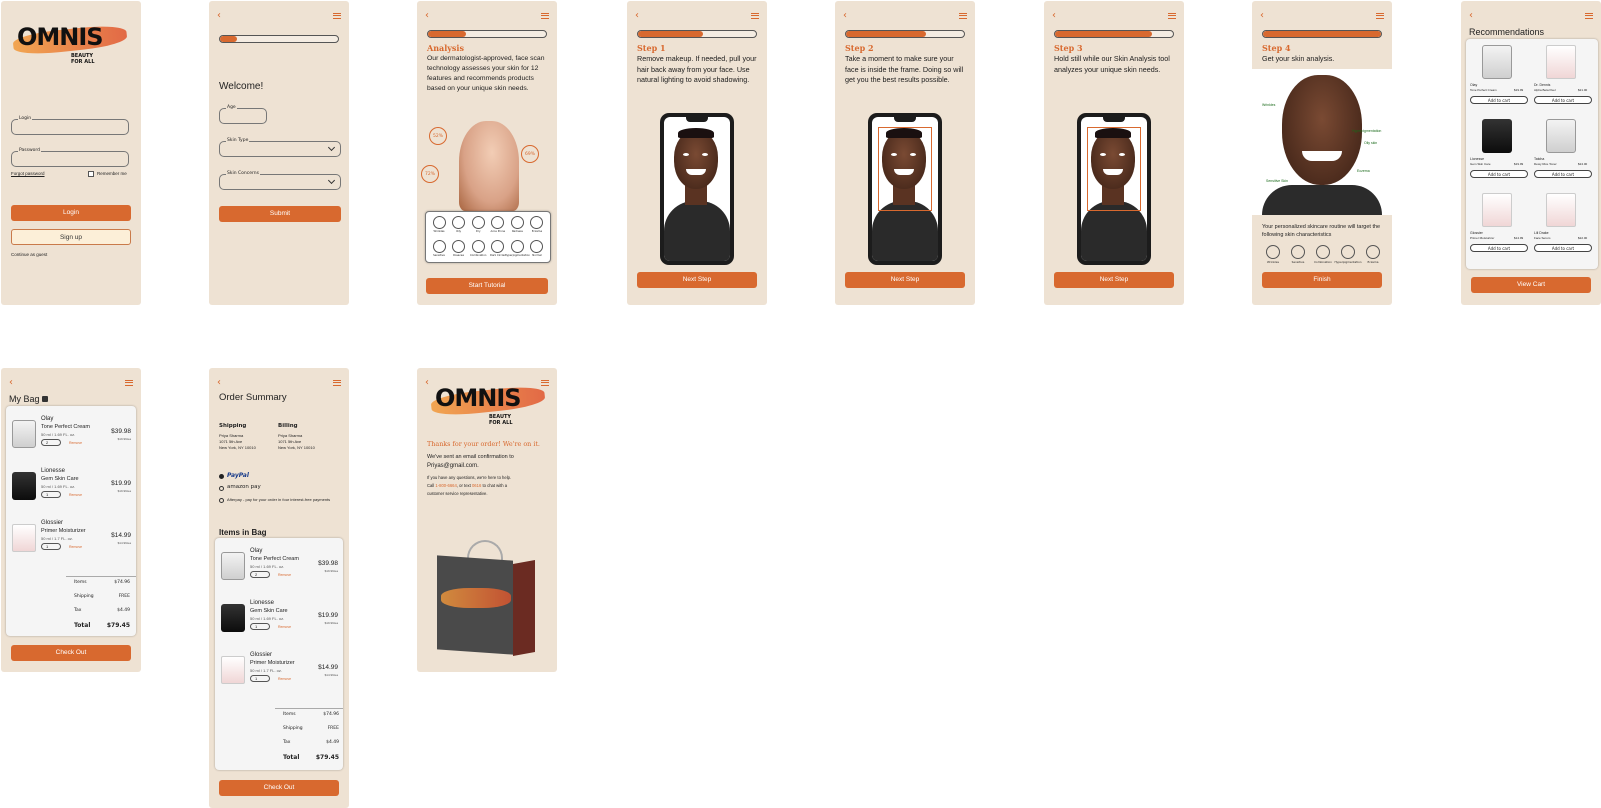 This screenshot has width=1601, height=808. I want to click on feature-item: Redness, so click(517, 224).